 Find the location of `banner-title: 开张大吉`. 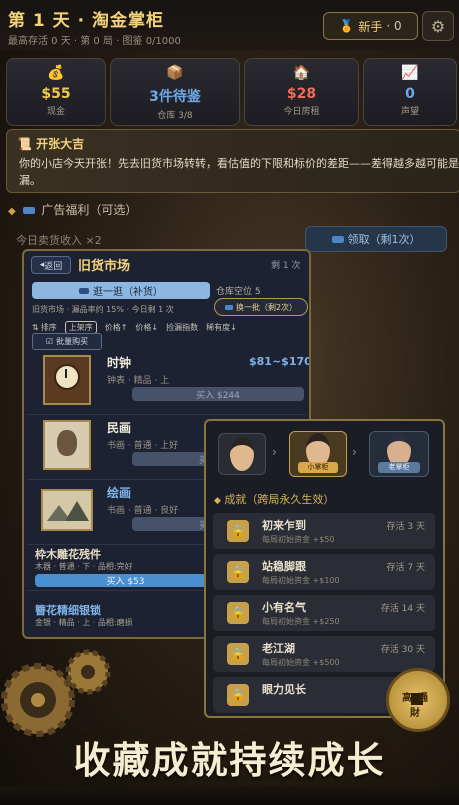

banner-title: 开张大吉 is located at coordinates (60, 144).